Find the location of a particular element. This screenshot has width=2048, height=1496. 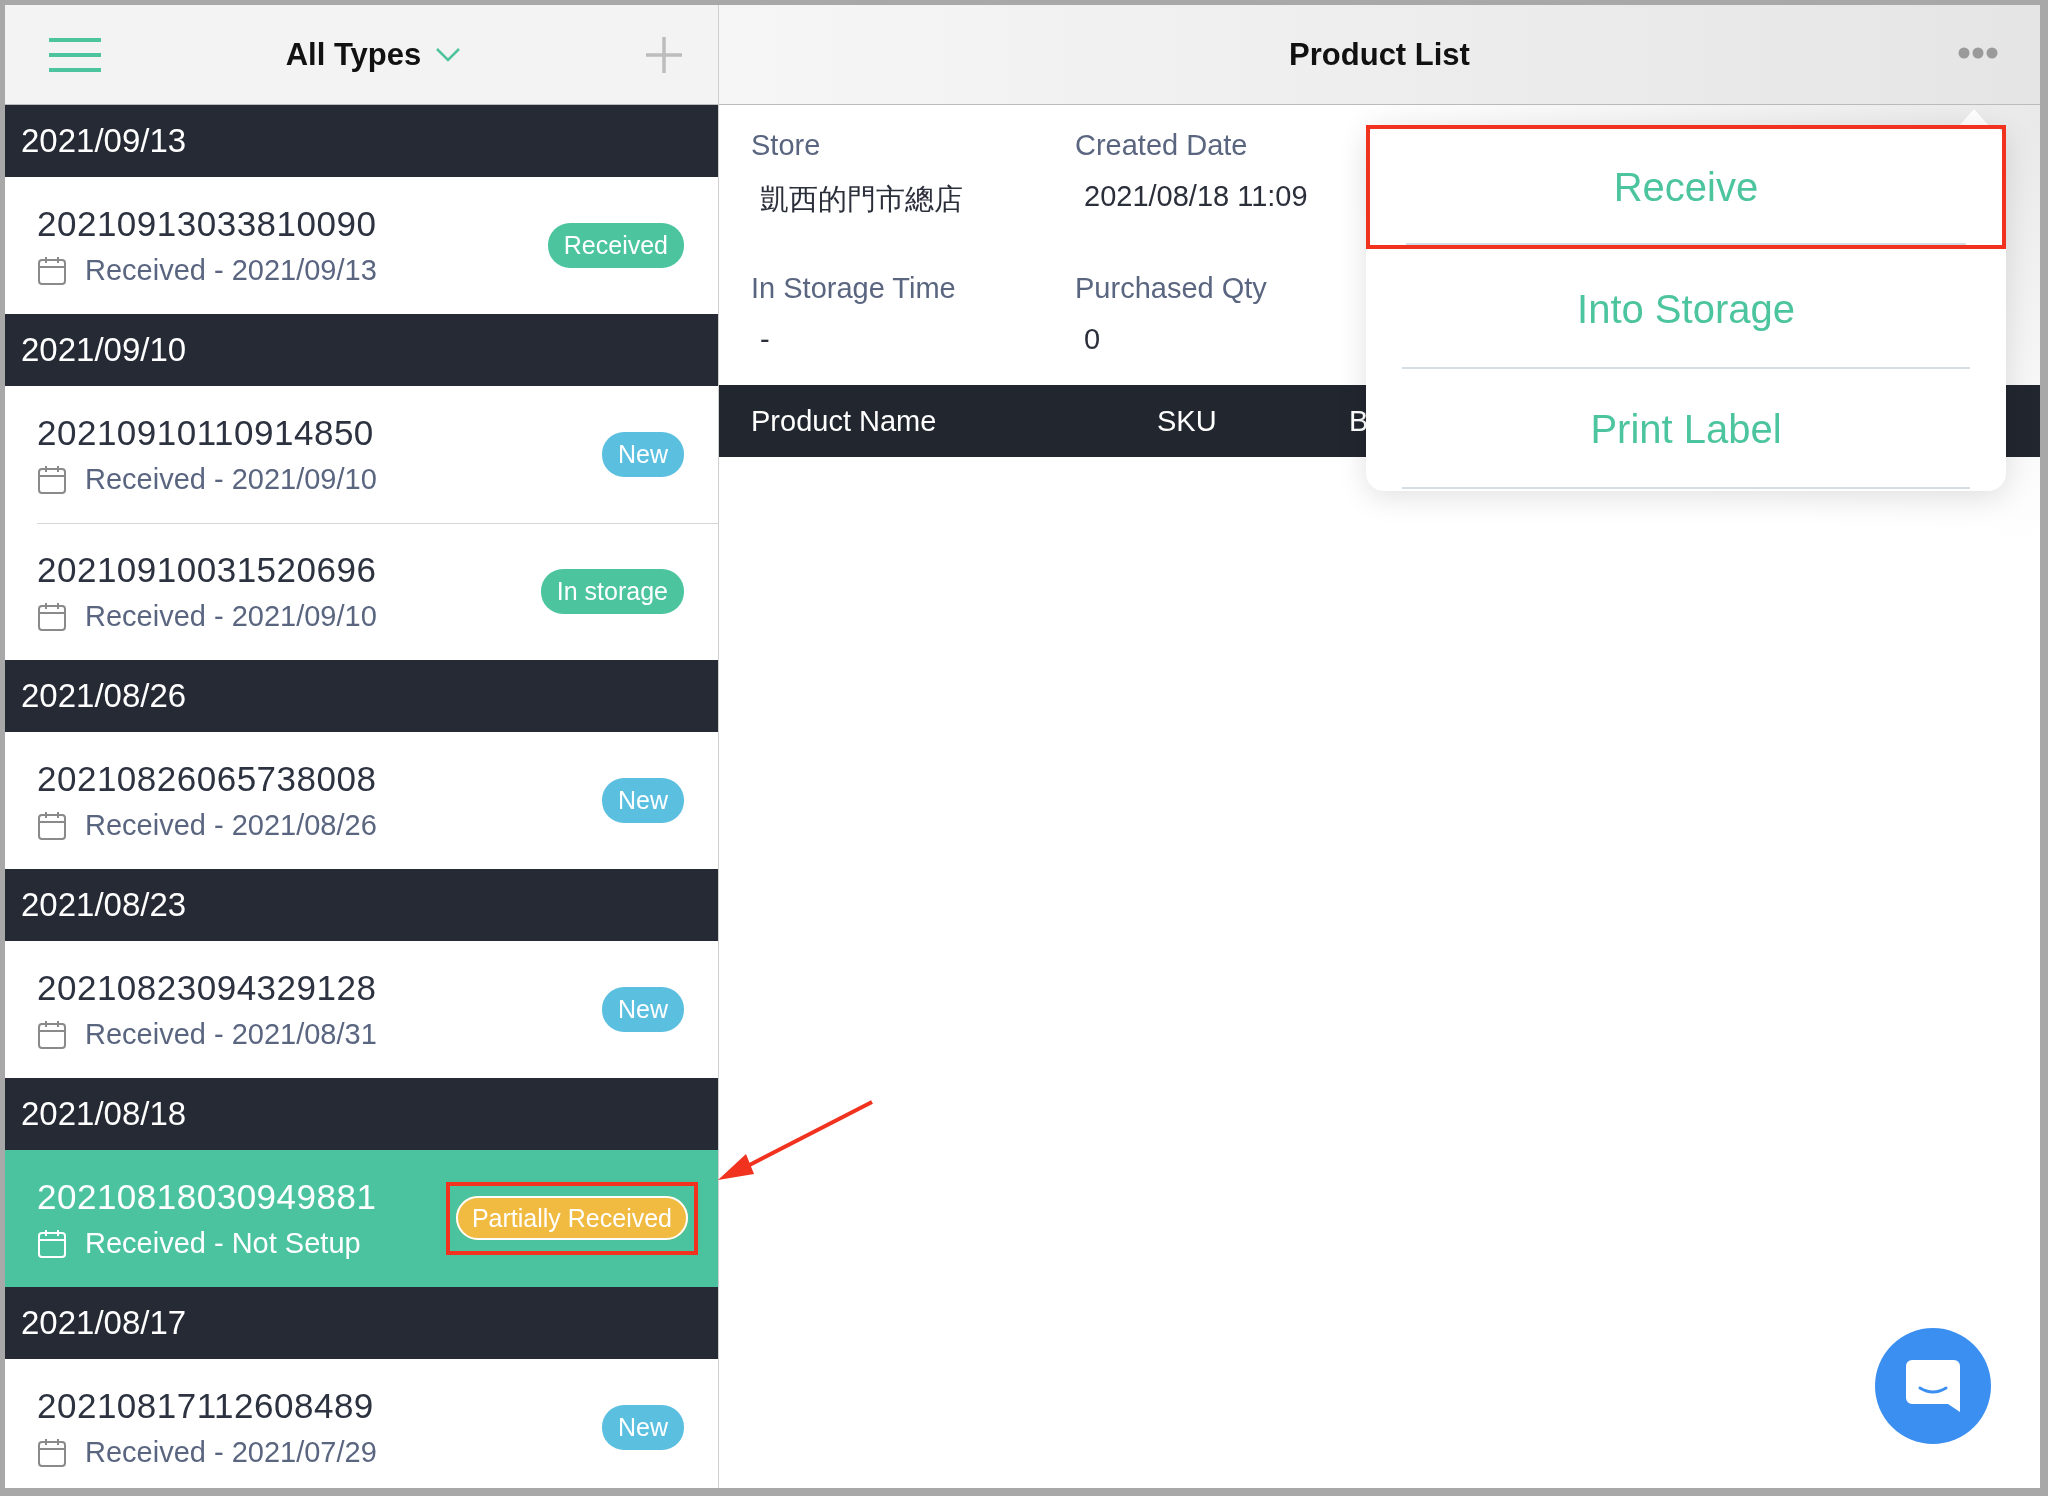

order-row: 20210910031520696 Received - 2021/09/10 In storage is located at coordinates (361, 591).